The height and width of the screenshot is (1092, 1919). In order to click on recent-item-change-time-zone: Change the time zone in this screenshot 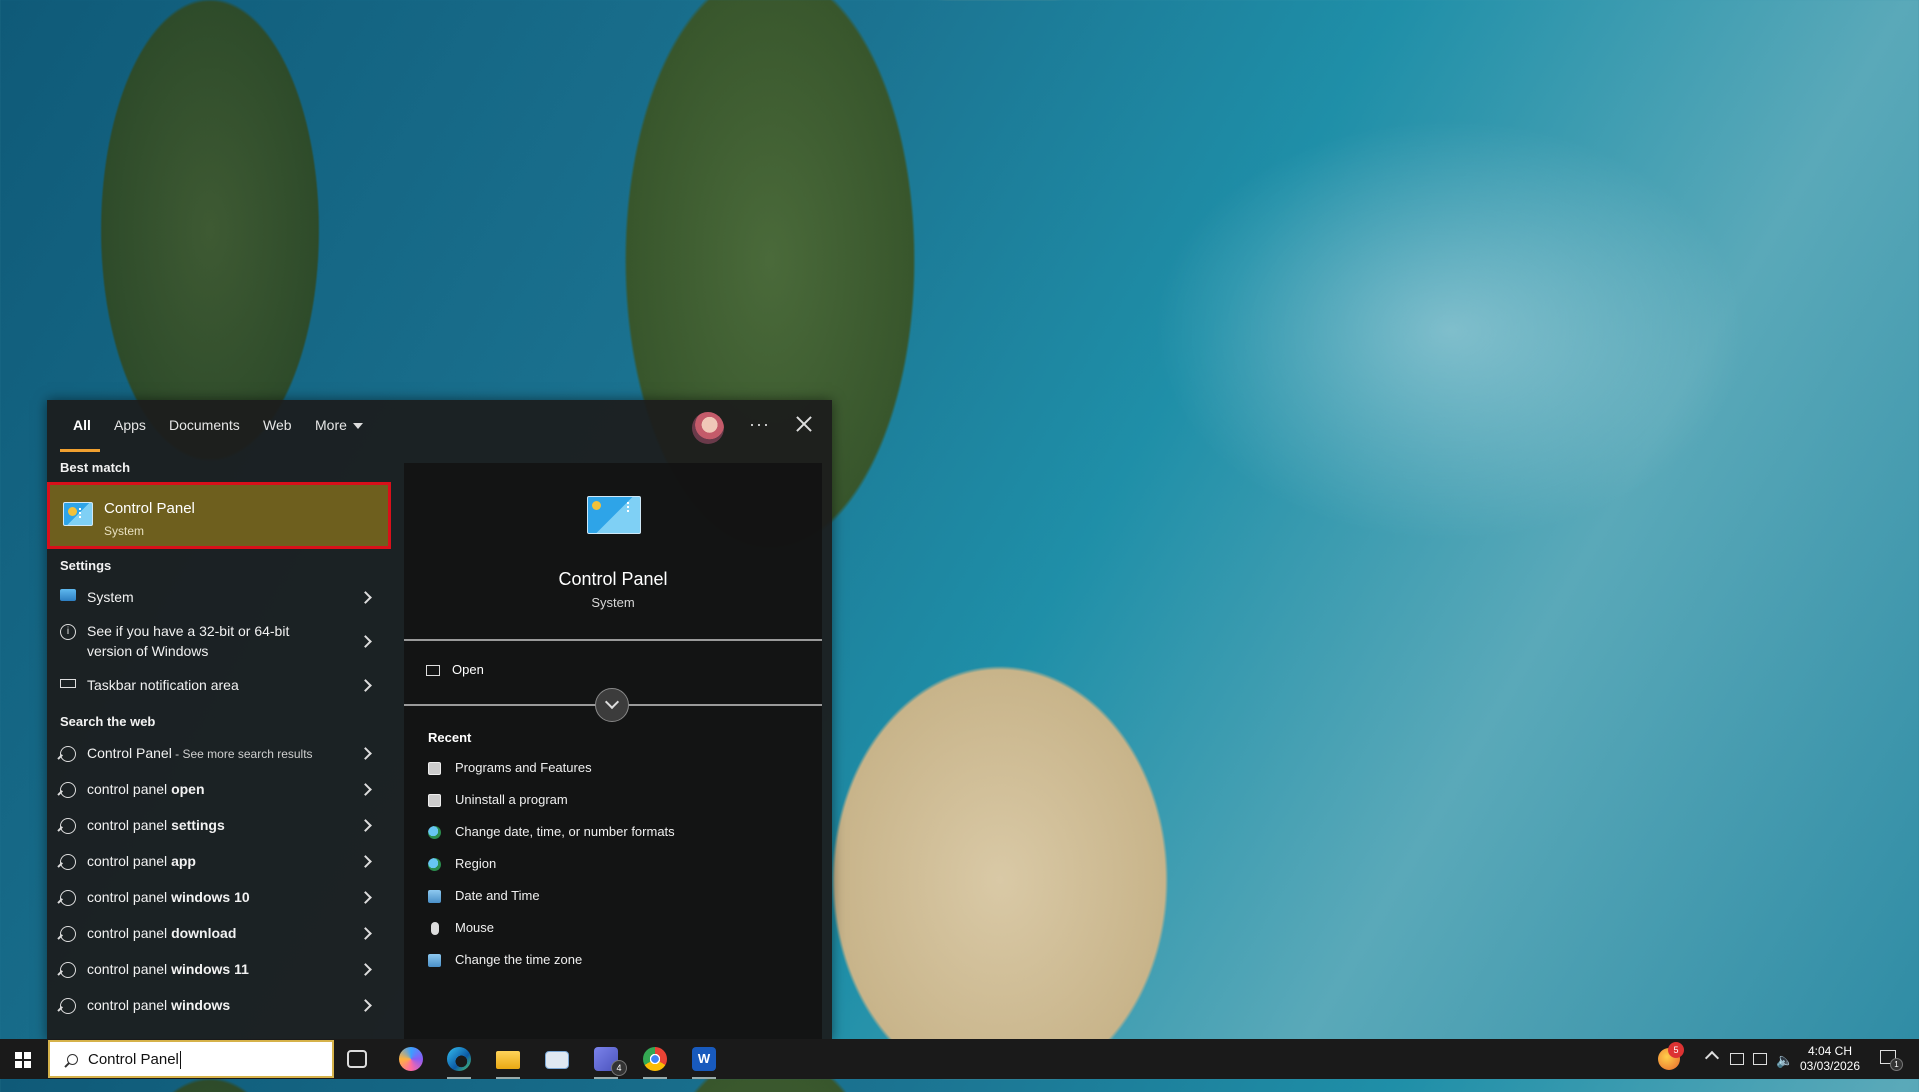, I will do `click(505, 960)`.